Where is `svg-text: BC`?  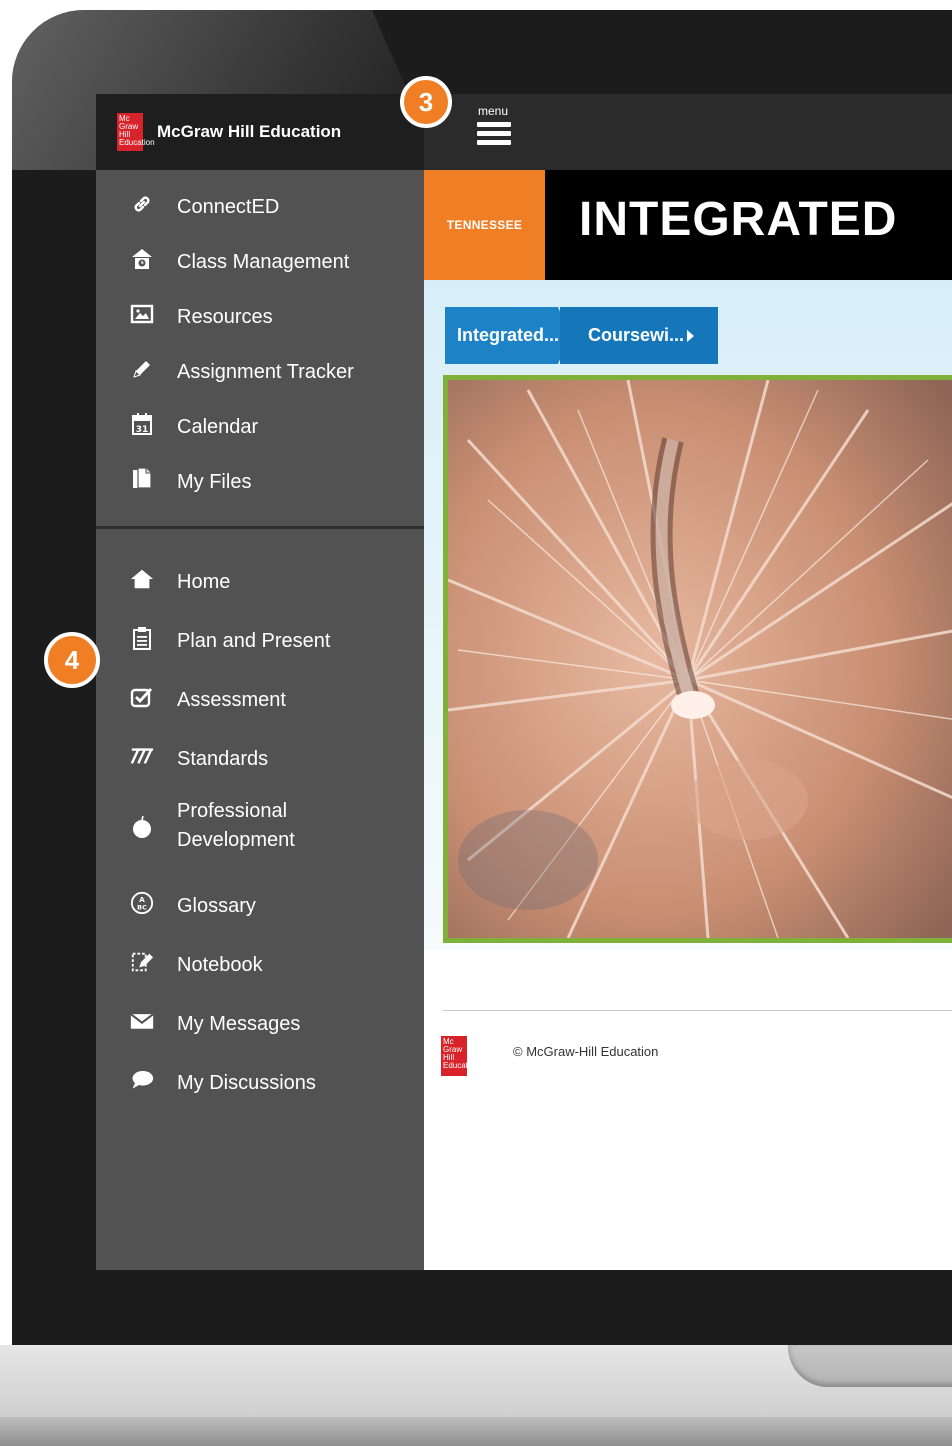 svg-text: BC is located at coordinates (142, 907).